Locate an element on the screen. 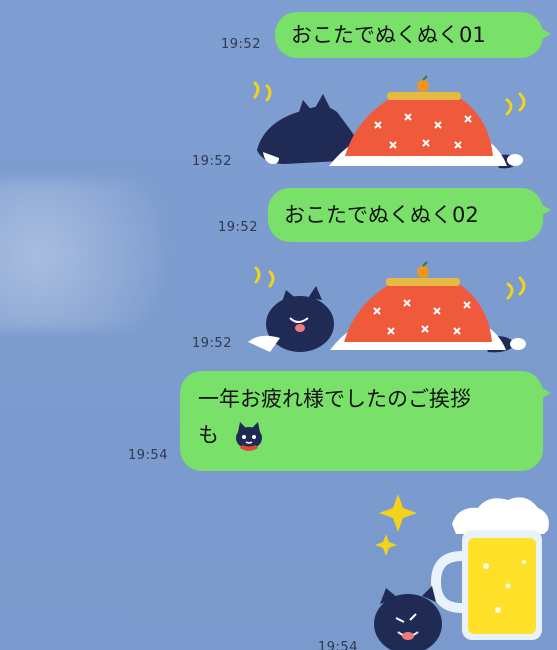 The height and width of the screenshot is (650, 557). background-cloud is located at coordinates (110, 255).